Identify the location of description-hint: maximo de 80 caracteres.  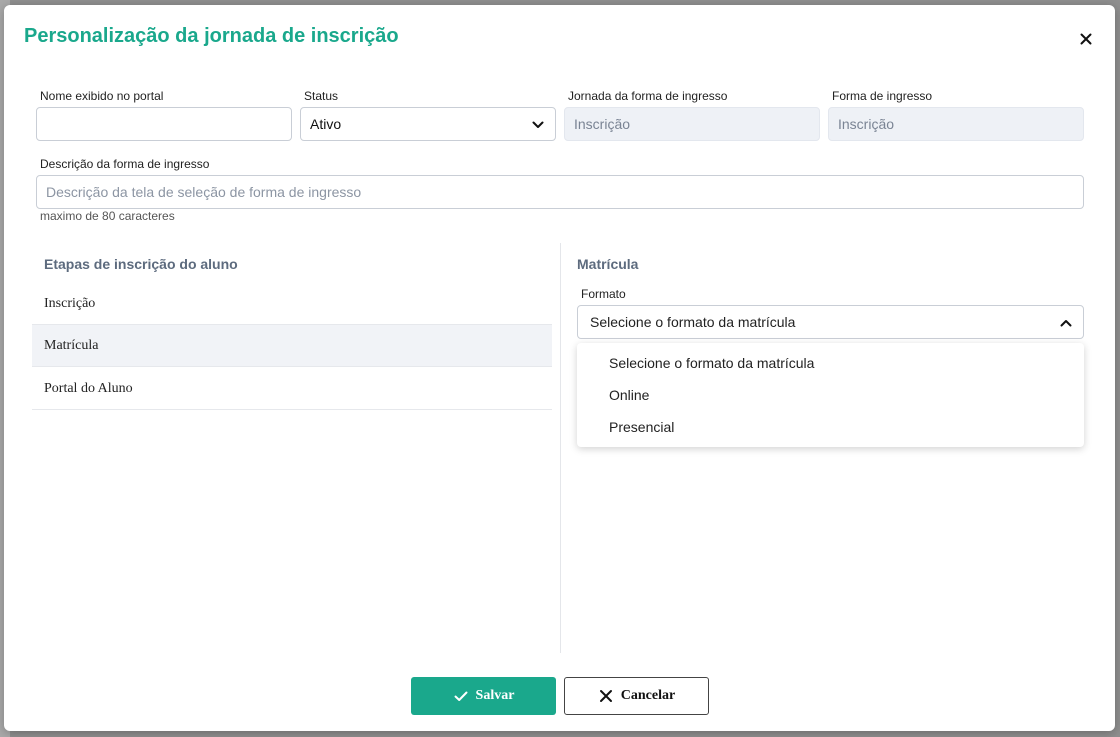
(107, 216).